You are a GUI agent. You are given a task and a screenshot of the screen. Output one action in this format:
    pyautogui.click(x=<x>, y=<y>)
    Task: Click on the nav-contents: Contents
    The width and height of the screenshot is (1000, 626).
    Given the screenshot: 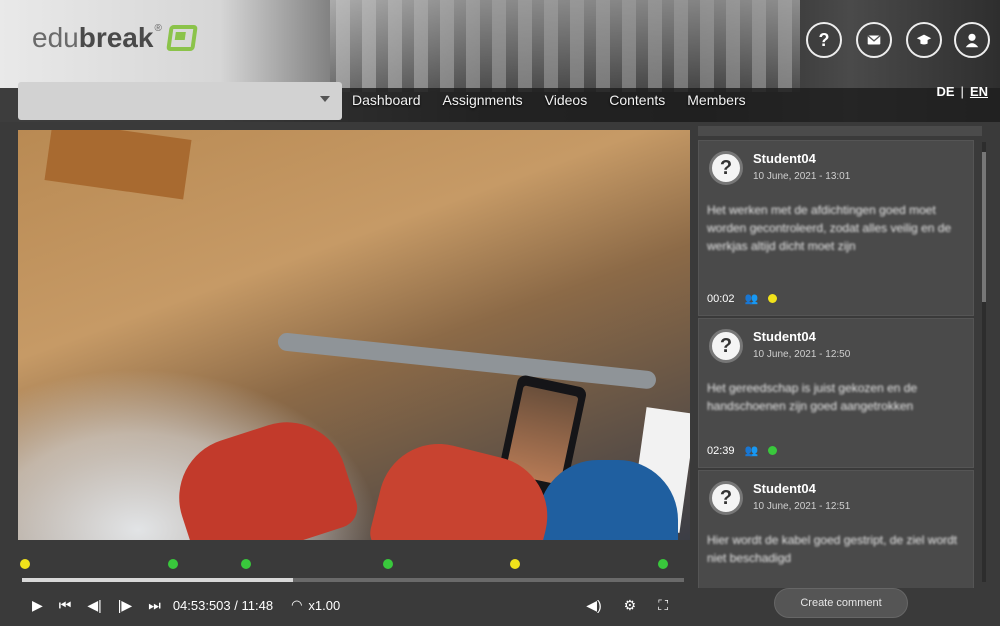 What is the action you would take?
    pyautogui.click(x=637, y=100)
    